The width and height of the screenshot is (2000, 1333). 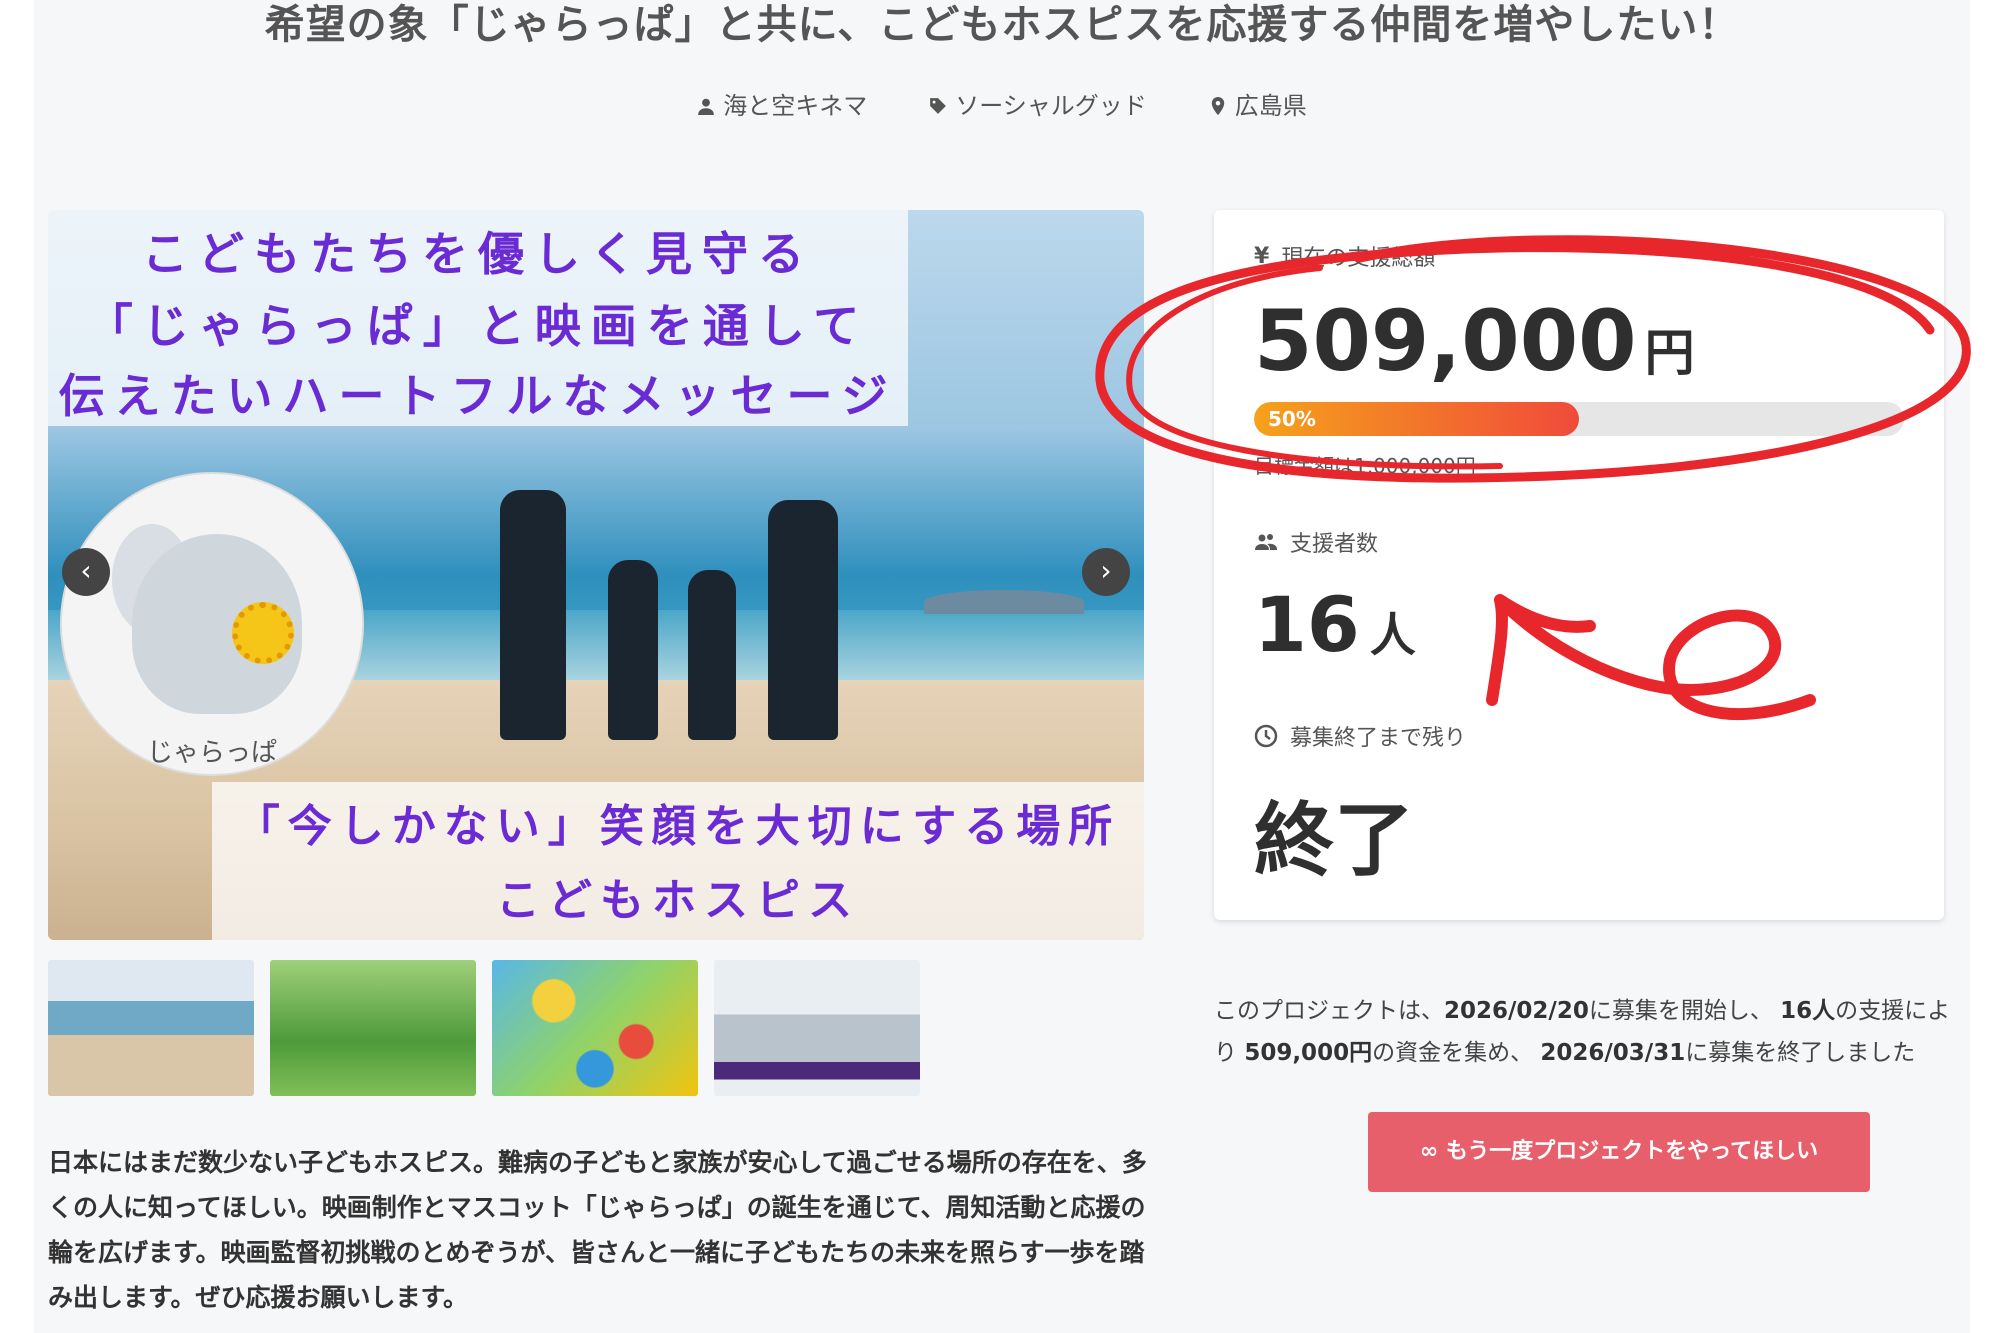 I want to click on backers-unit: 人, so click(x=1392, y=635).